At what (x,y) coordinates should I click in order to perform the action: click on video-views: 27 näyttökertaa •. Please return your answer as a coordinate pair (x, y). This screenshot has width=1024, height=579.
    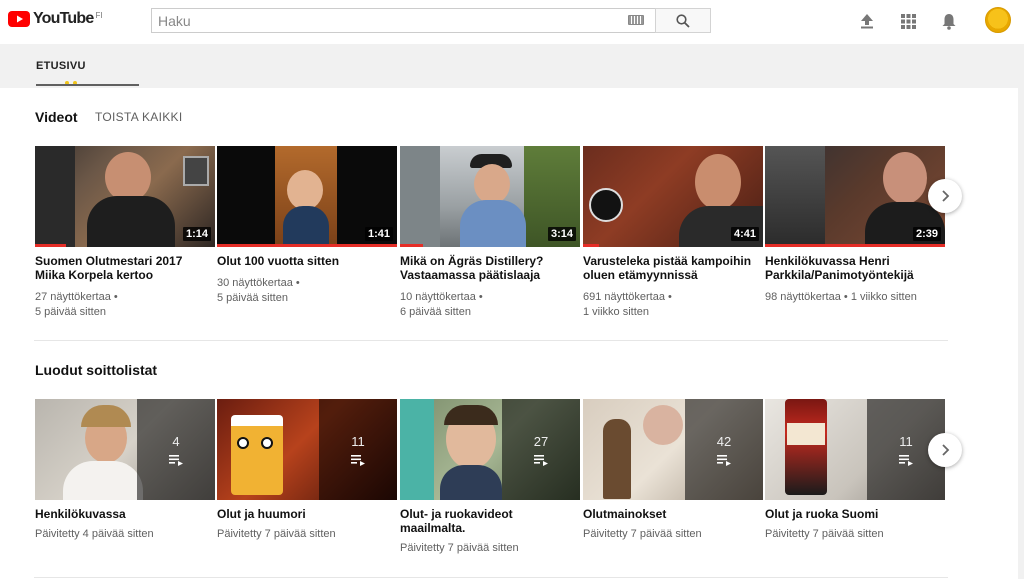
    Looking at the image, I should click on (76, 297).